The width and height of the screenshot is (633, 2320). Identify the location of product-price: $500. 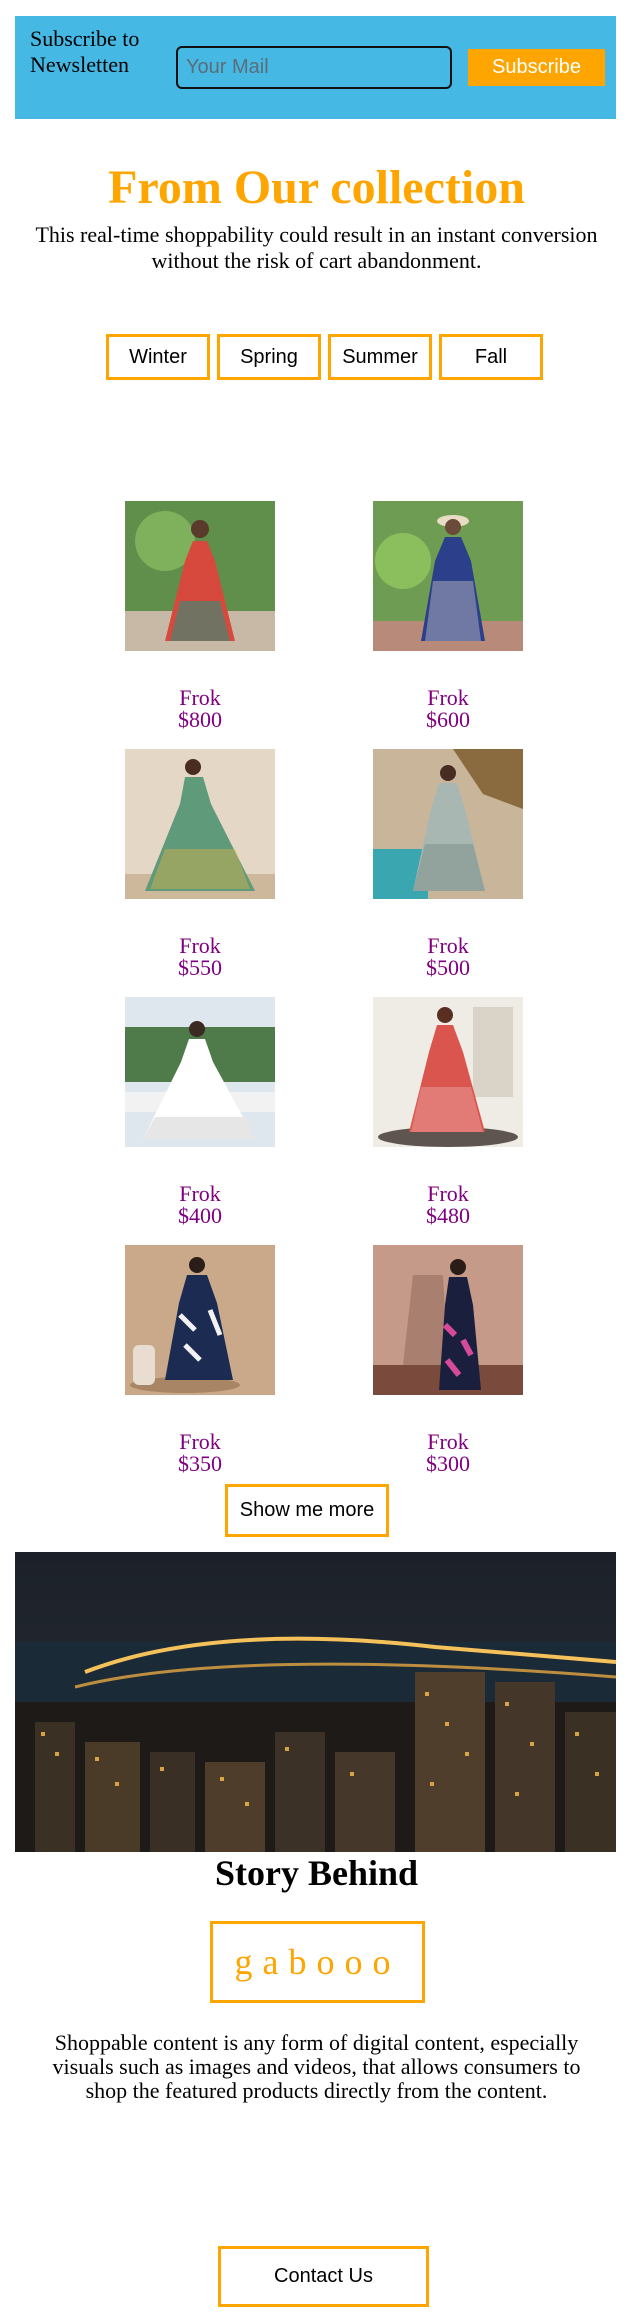
(448, 967).